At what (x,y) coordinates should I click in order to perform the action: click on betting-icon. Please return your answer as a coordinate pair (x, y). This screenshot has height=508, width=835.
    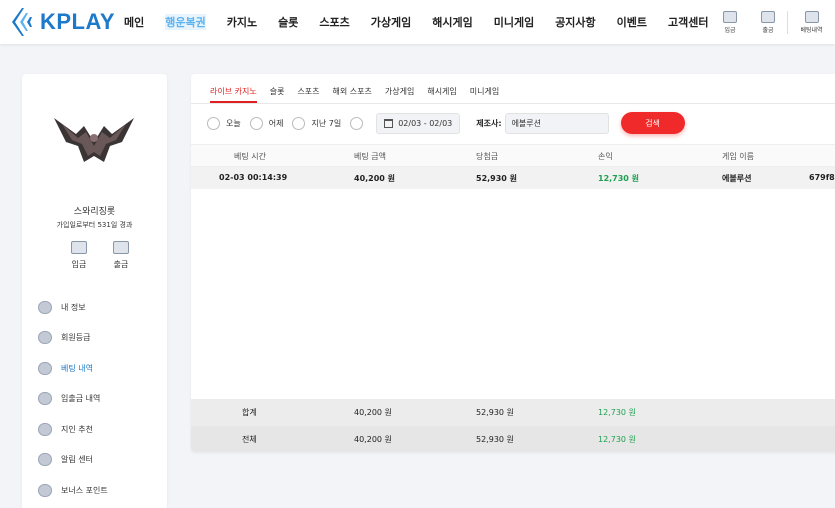
    Looking at the image, I should click on (45, 368).